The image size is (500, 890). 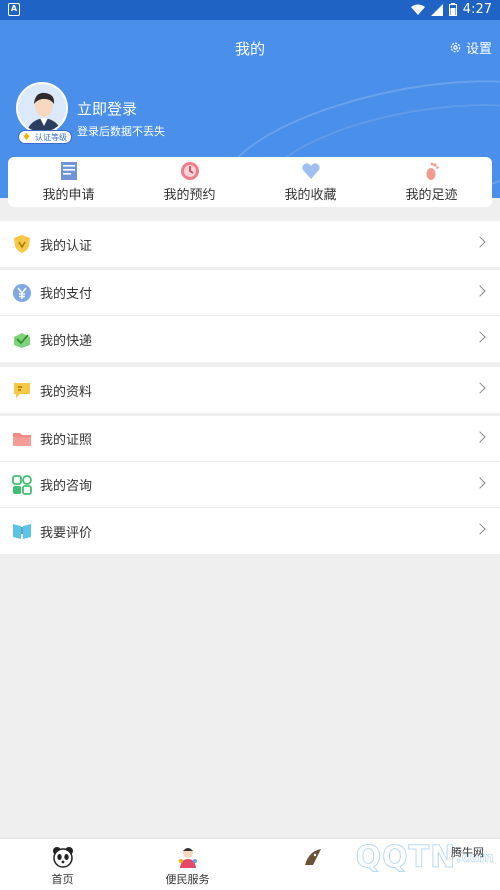 I want to click on settings-button: 设置, so click(x=470, y=47).